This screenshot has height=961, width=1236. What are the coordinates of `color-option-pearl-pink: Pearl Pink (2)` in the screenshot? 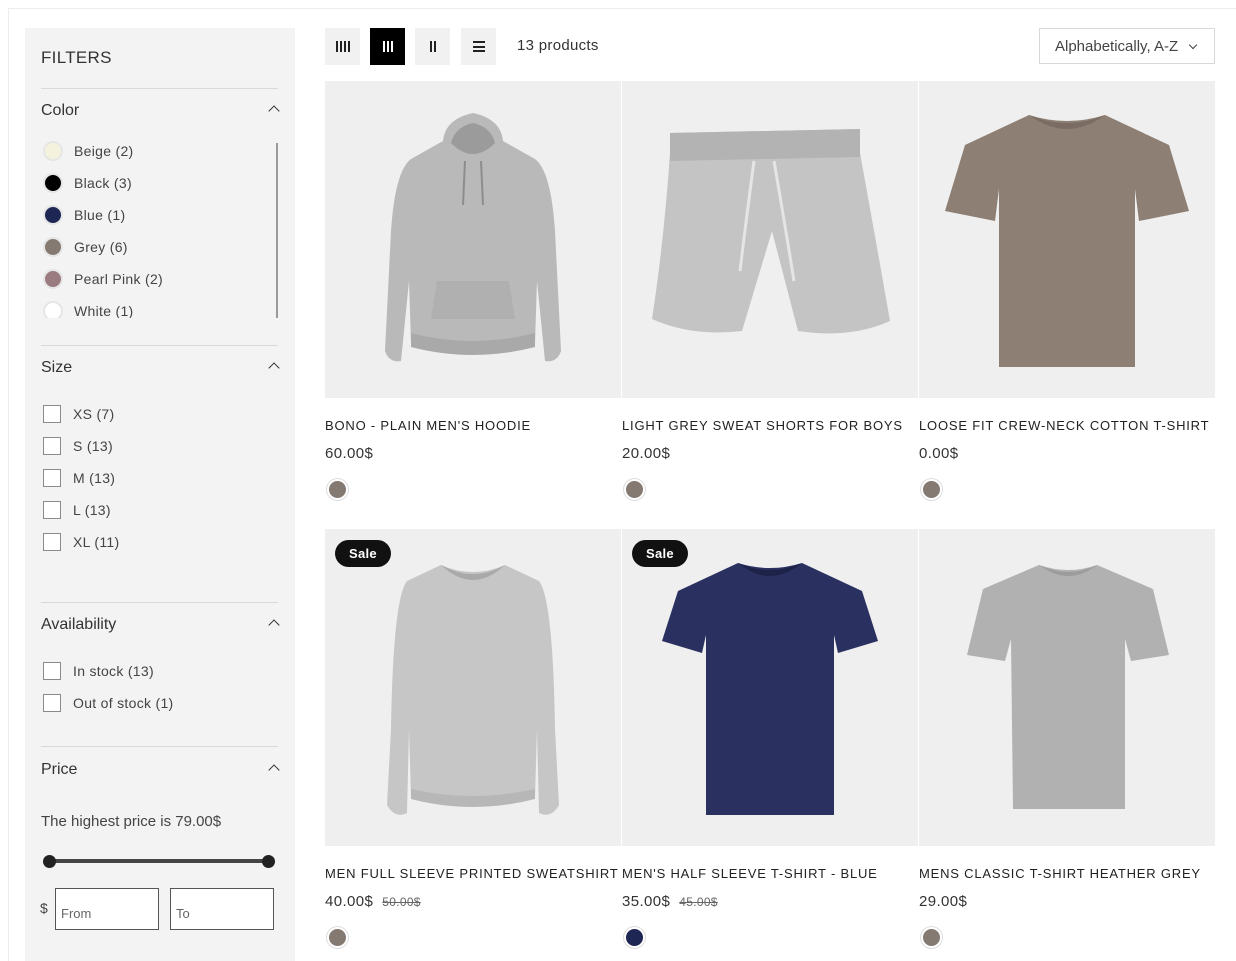 It's located at (103, 279).